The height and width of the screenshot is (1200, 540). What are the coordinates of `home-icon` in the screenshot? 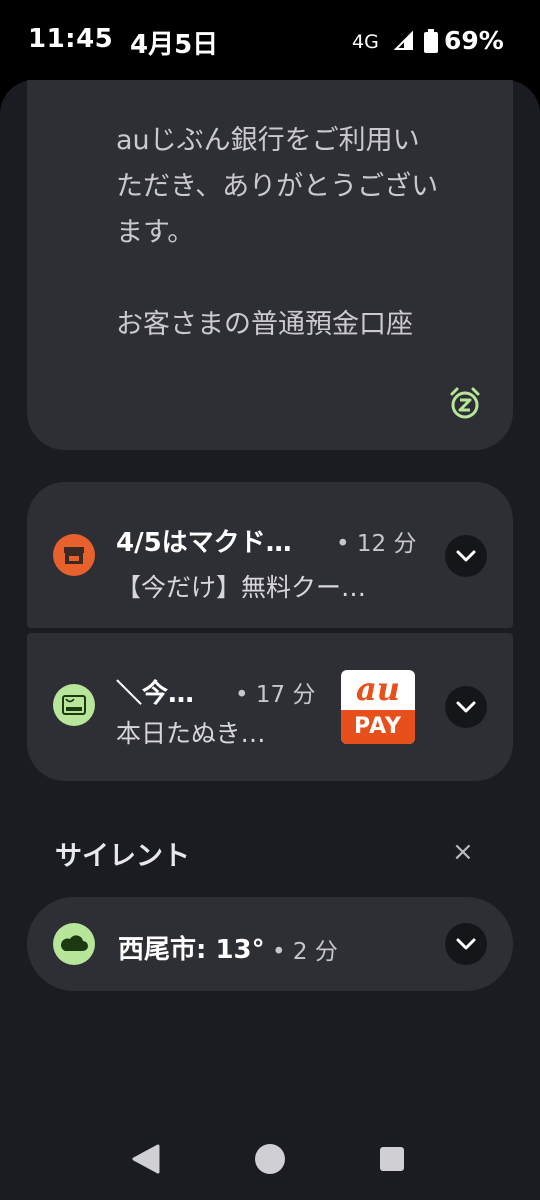 It's located at (270, 1159).